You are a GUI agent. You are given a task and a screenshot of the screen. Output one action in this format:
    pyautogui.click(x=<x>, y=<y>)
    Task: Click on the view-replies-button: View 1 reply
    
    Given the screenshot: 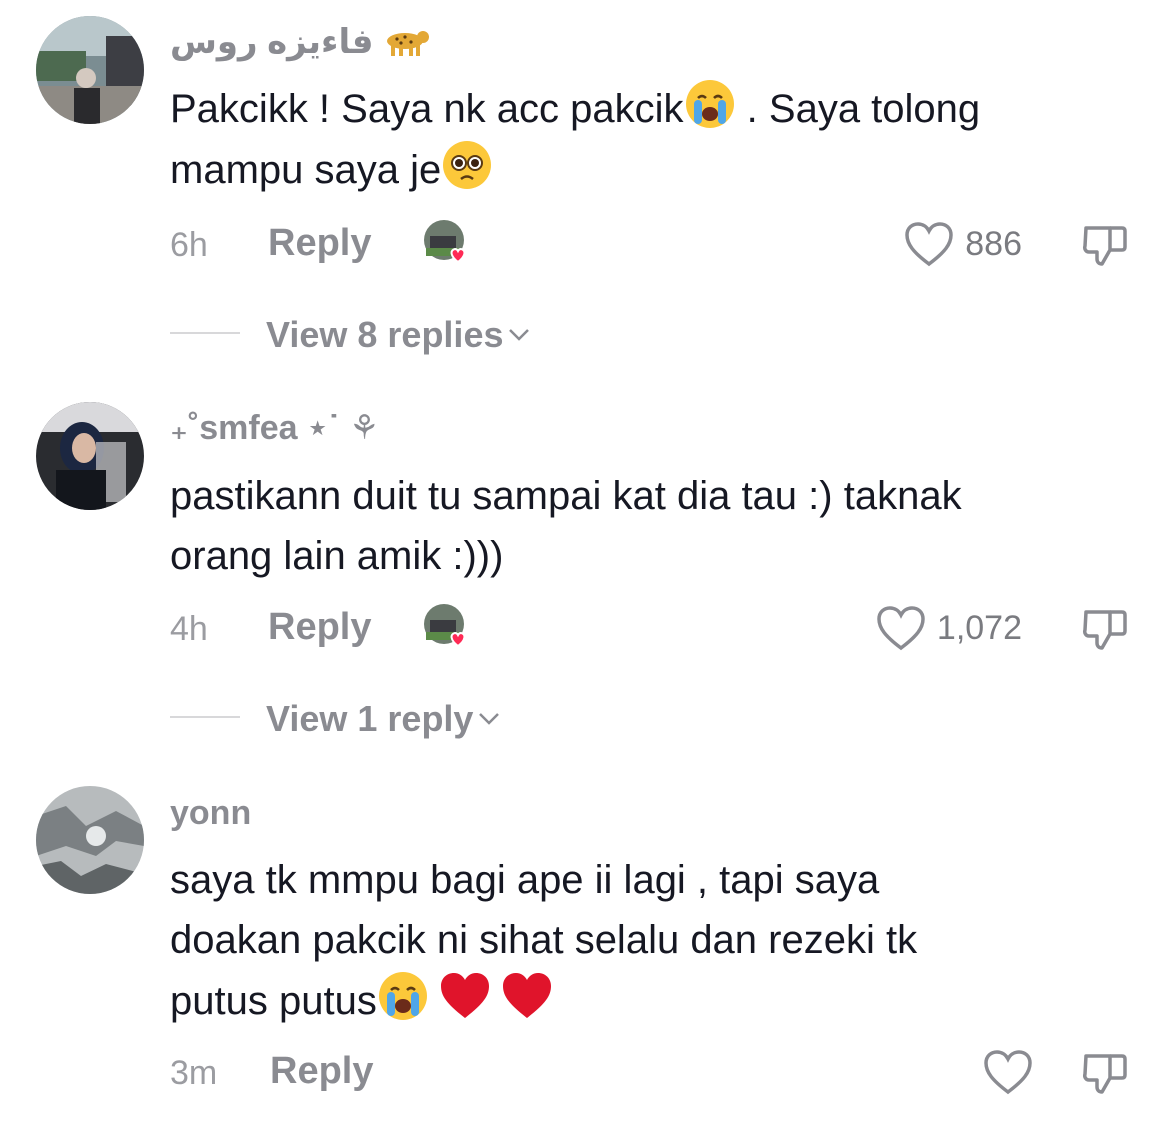 What is the action you would take?
    pyautogui.click(x=470, y=715)
    